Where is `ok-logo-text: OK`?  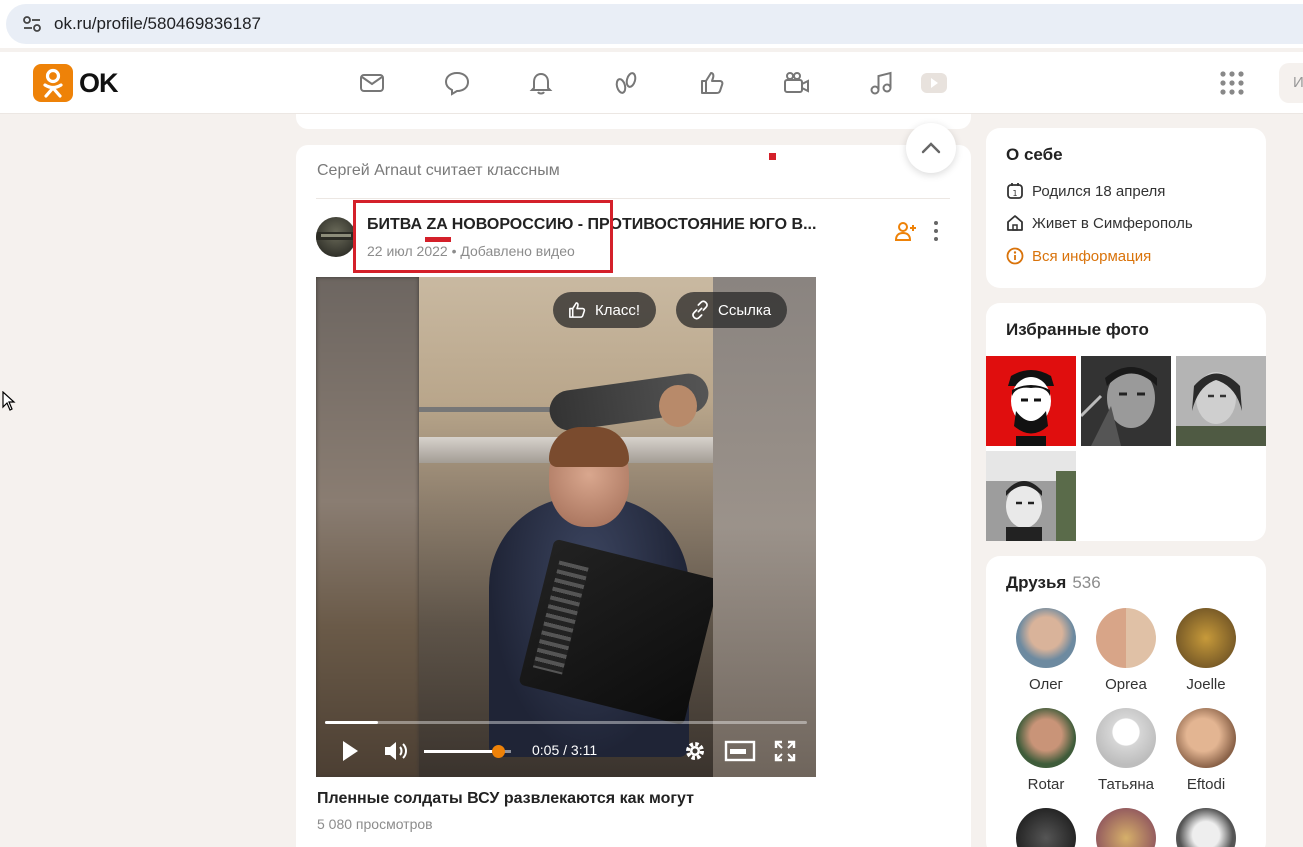
ok-logo-text: OK is located at coordinates (98, 82).